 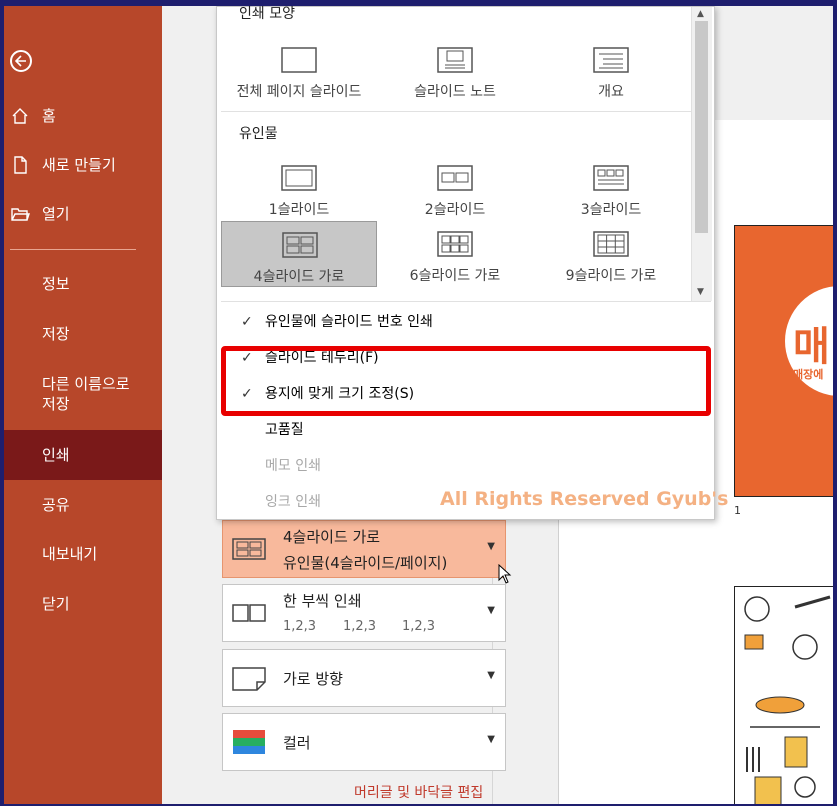 What do you see at coordinates (69, 554) in the screenshot?
I see `nav-export: 내보내기` at bounding box center [69, 554].